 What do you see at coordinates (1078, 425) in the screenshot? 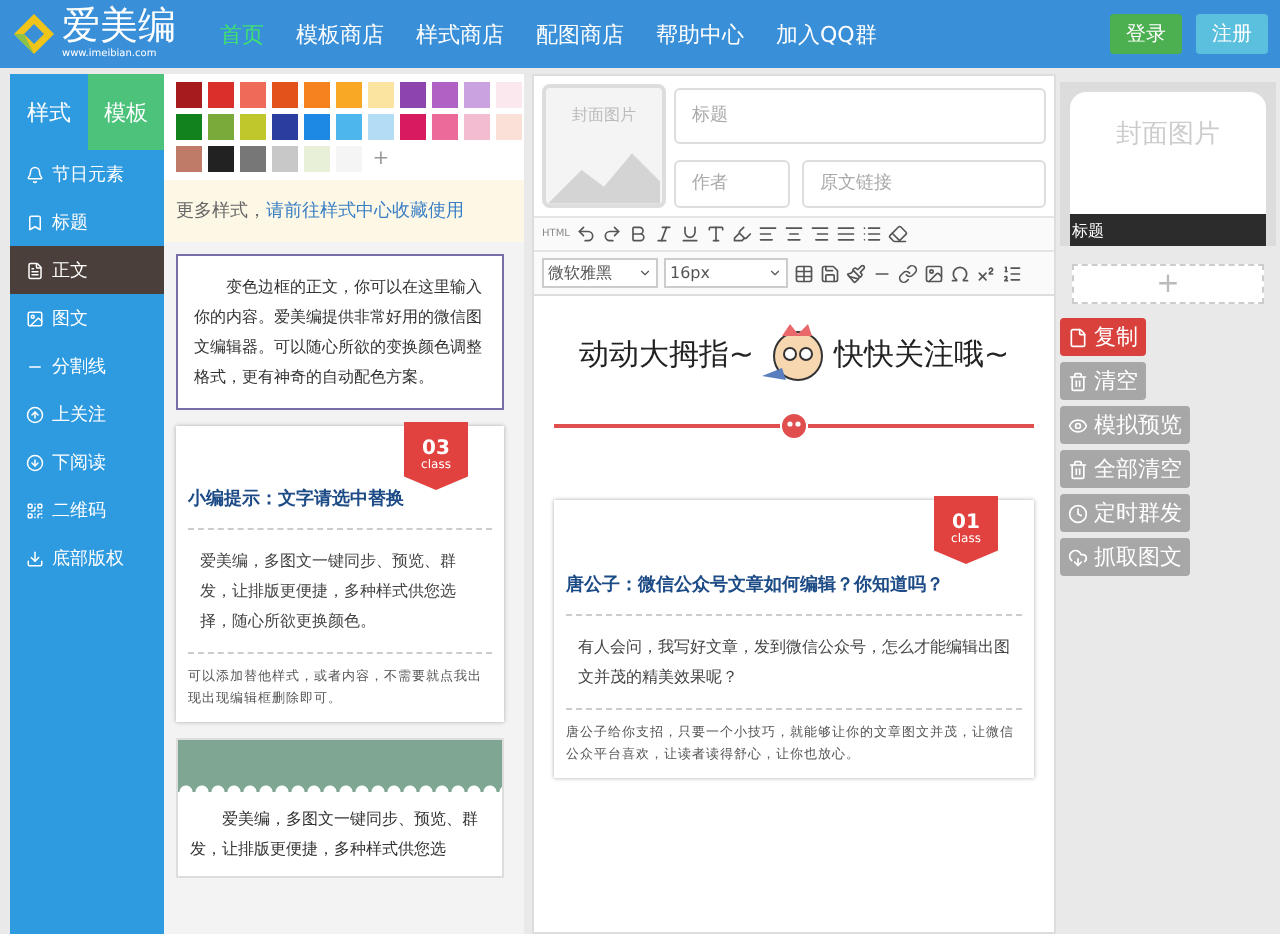
I see `eye-icon` at bounding box center [1078, 425].